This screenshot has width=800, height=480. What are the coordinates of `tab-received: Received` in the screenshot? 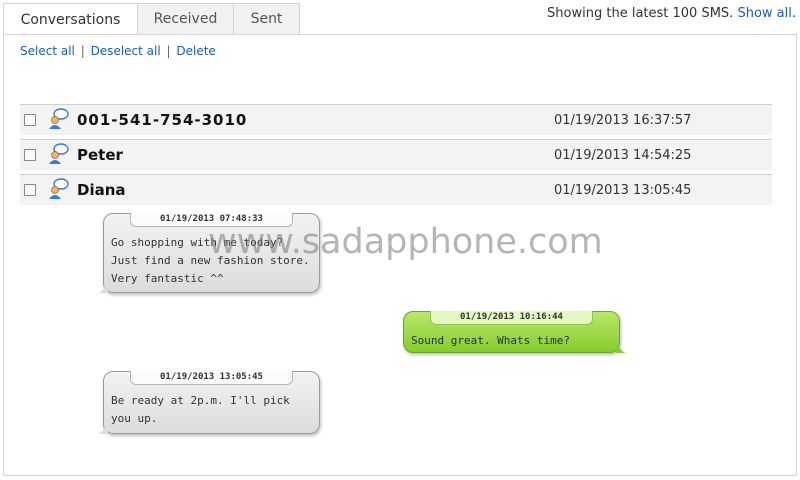 It's located at (186, 18).